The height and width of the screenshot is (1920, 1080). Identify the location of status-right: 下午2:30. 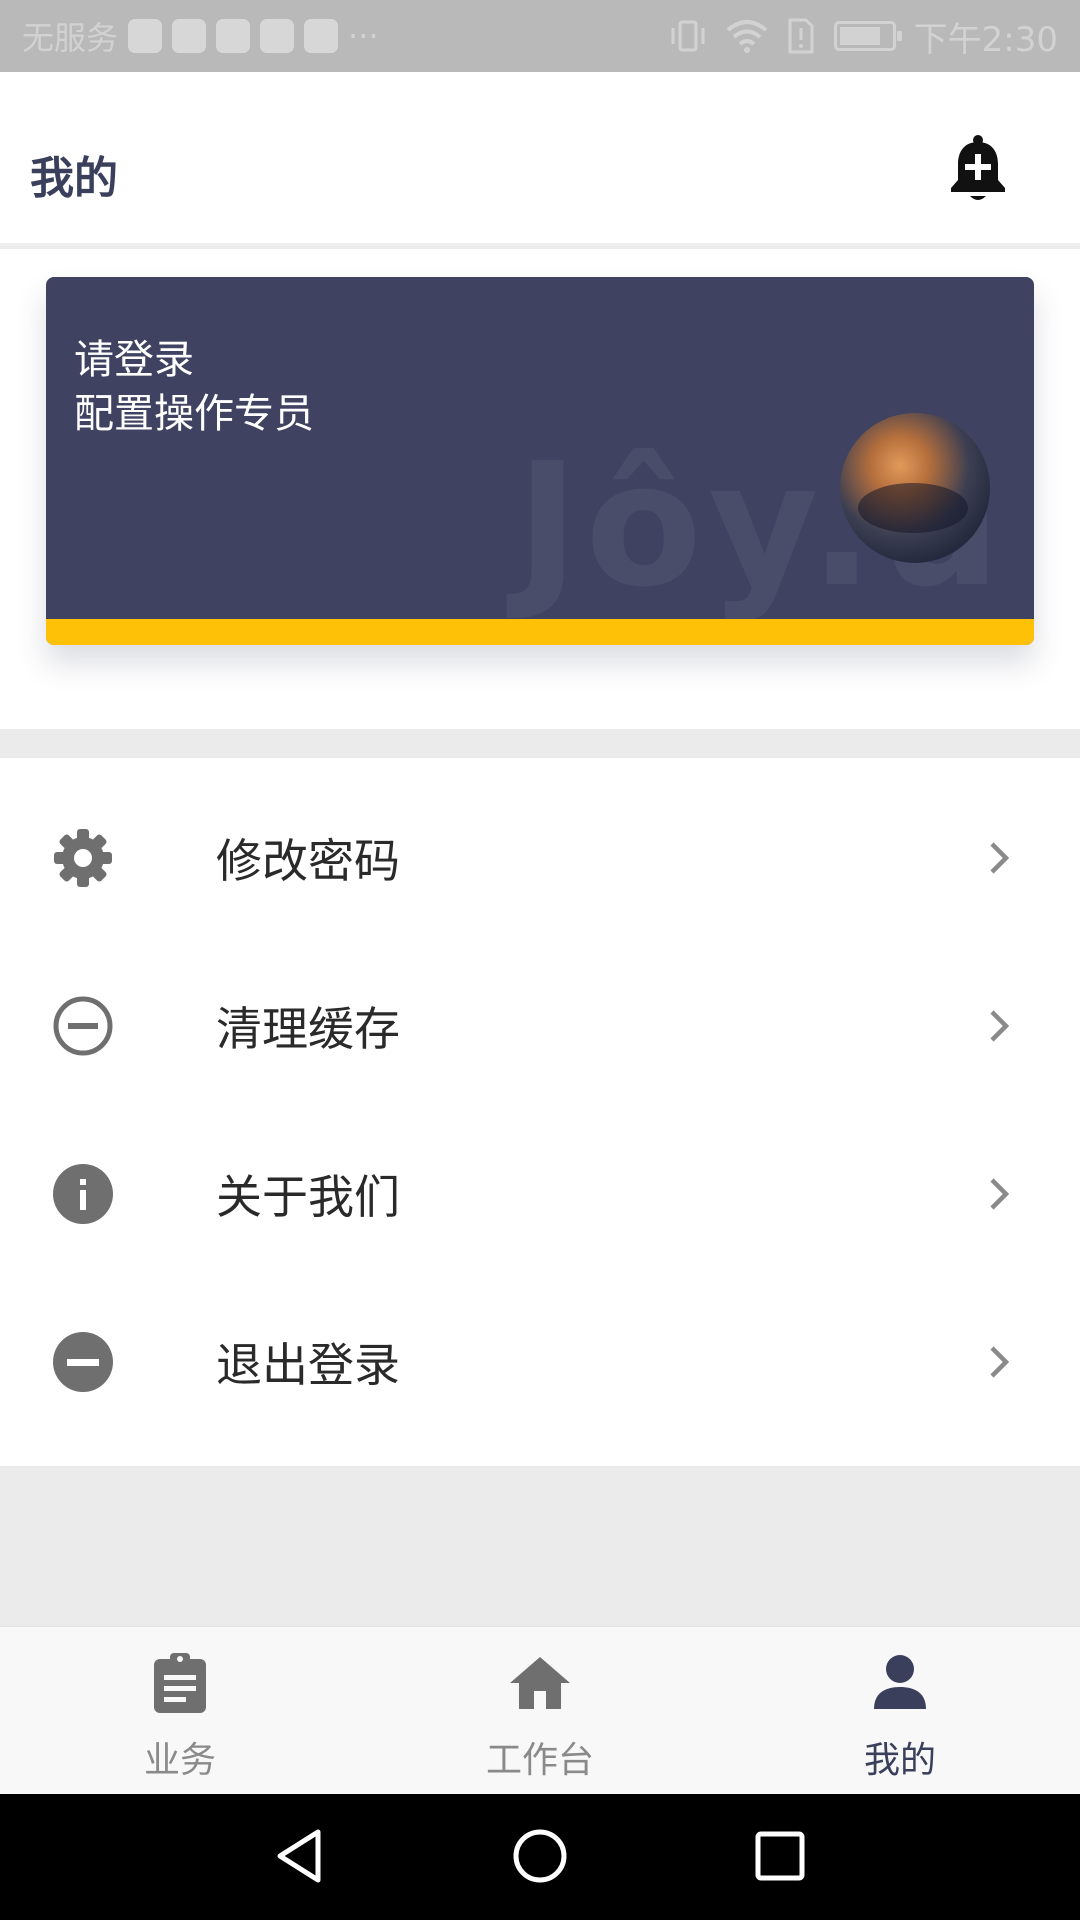
(863, 36).